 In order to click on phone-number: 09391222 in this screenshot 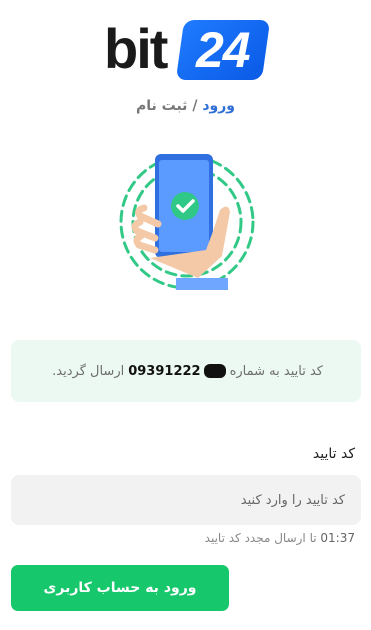, I will do `click(177, 371)`.